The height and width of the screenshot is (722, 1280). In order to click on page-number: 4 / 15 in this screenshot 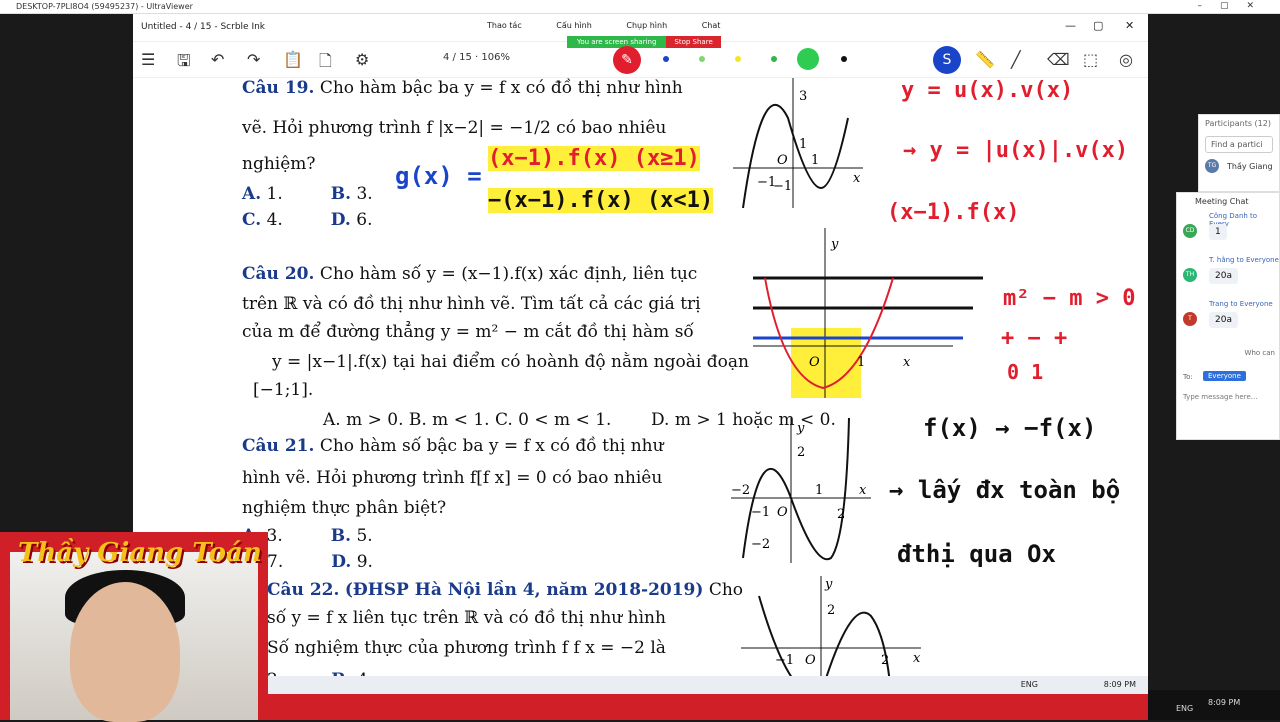, I will do `click(457, 57)`.